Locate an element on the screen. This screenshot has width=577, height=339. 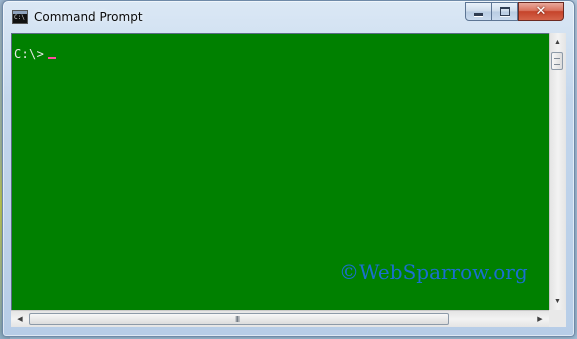
vertical-scrollbar: ▲ ▼ is located at coordinates (557, 171).